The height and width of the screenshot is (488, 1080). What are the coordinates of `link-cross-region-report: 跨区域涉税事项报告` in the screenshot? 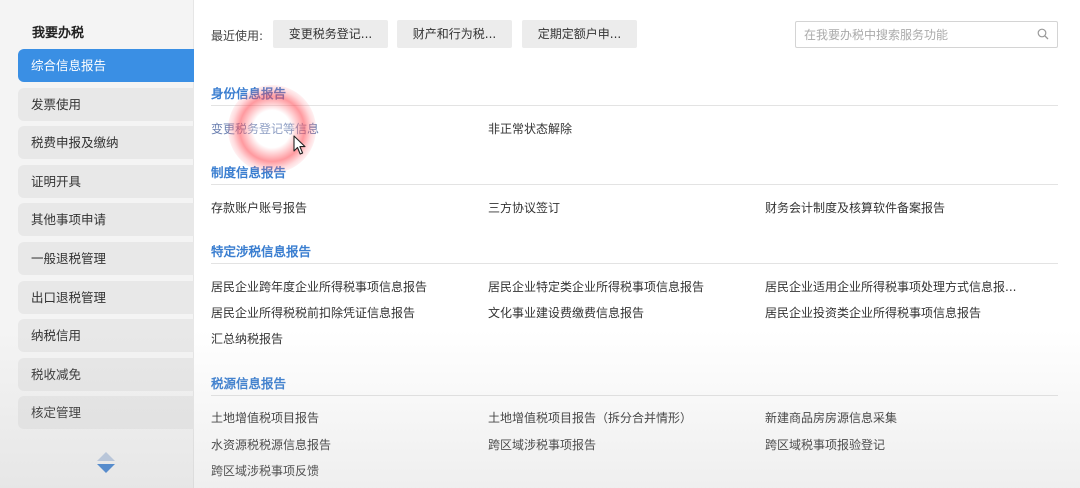 It's located at (542, 444).